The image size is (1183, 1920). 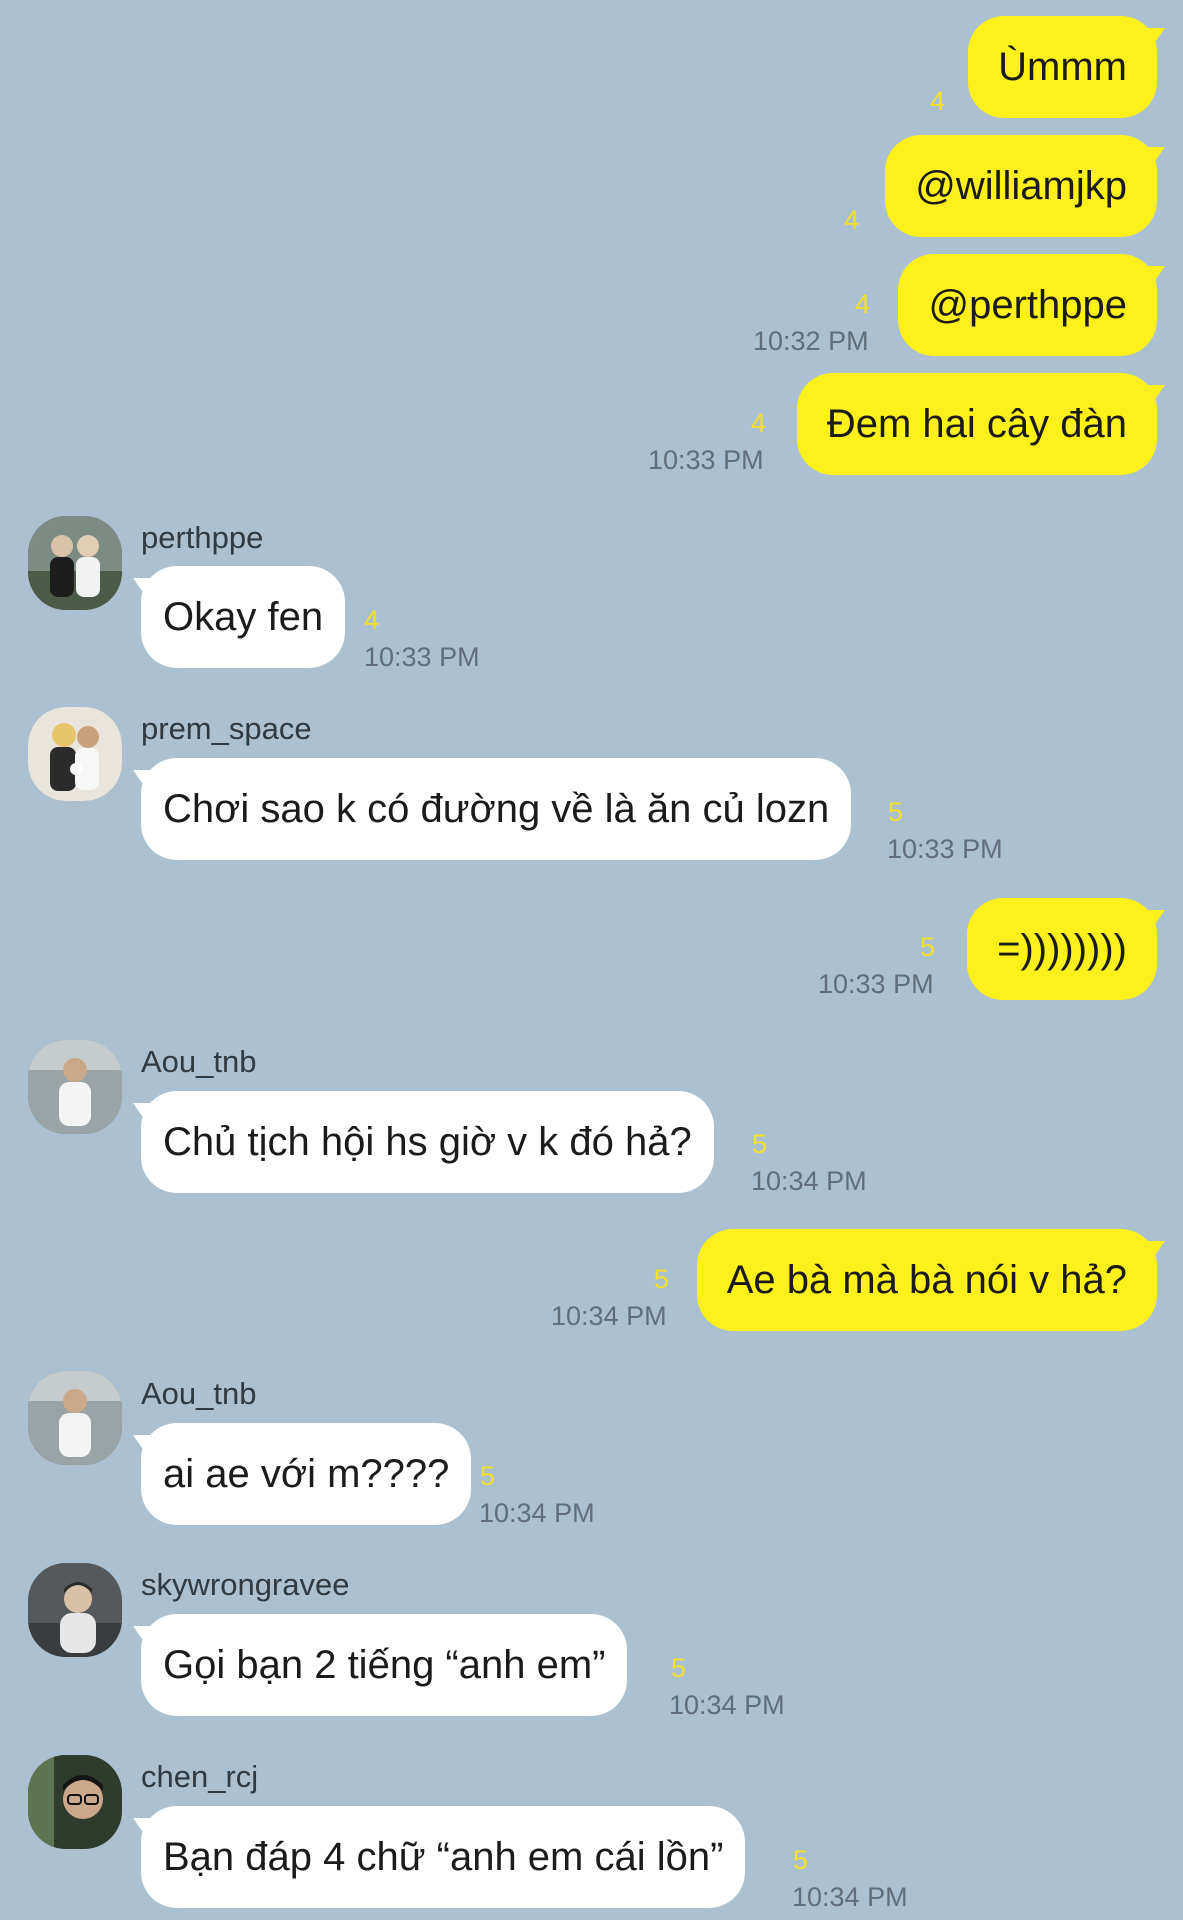 What do you see at coordinates (427, 1142) in the screenshot?
I see `incoming-message-bubble: Chủ tịch hội hs giờ v k đó hả?` at bounding box center [427, 1142].